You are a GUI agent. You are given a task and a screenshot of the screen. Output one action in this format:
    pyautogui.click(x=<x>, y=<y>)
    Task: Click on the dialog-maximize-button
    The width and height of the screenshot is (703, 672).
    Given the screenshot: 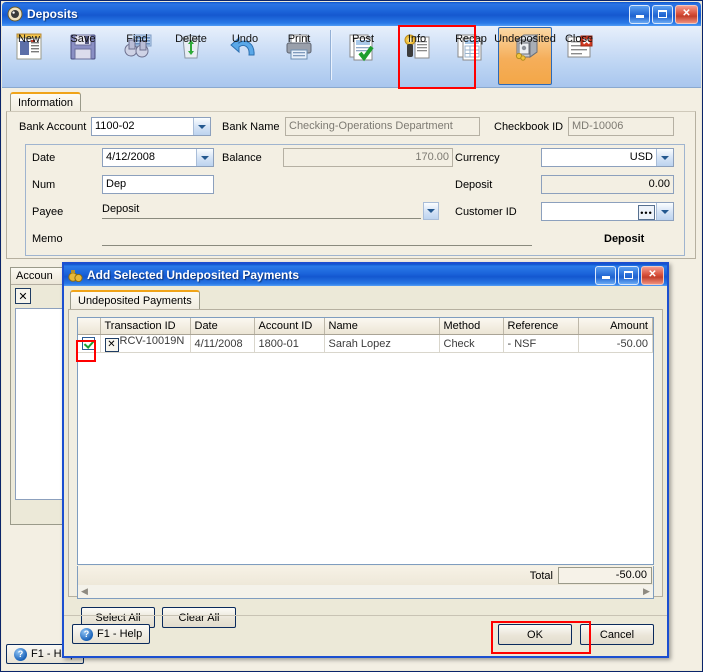 What is the action you would take?
    pyautogui.click(x=628, y=275)
    